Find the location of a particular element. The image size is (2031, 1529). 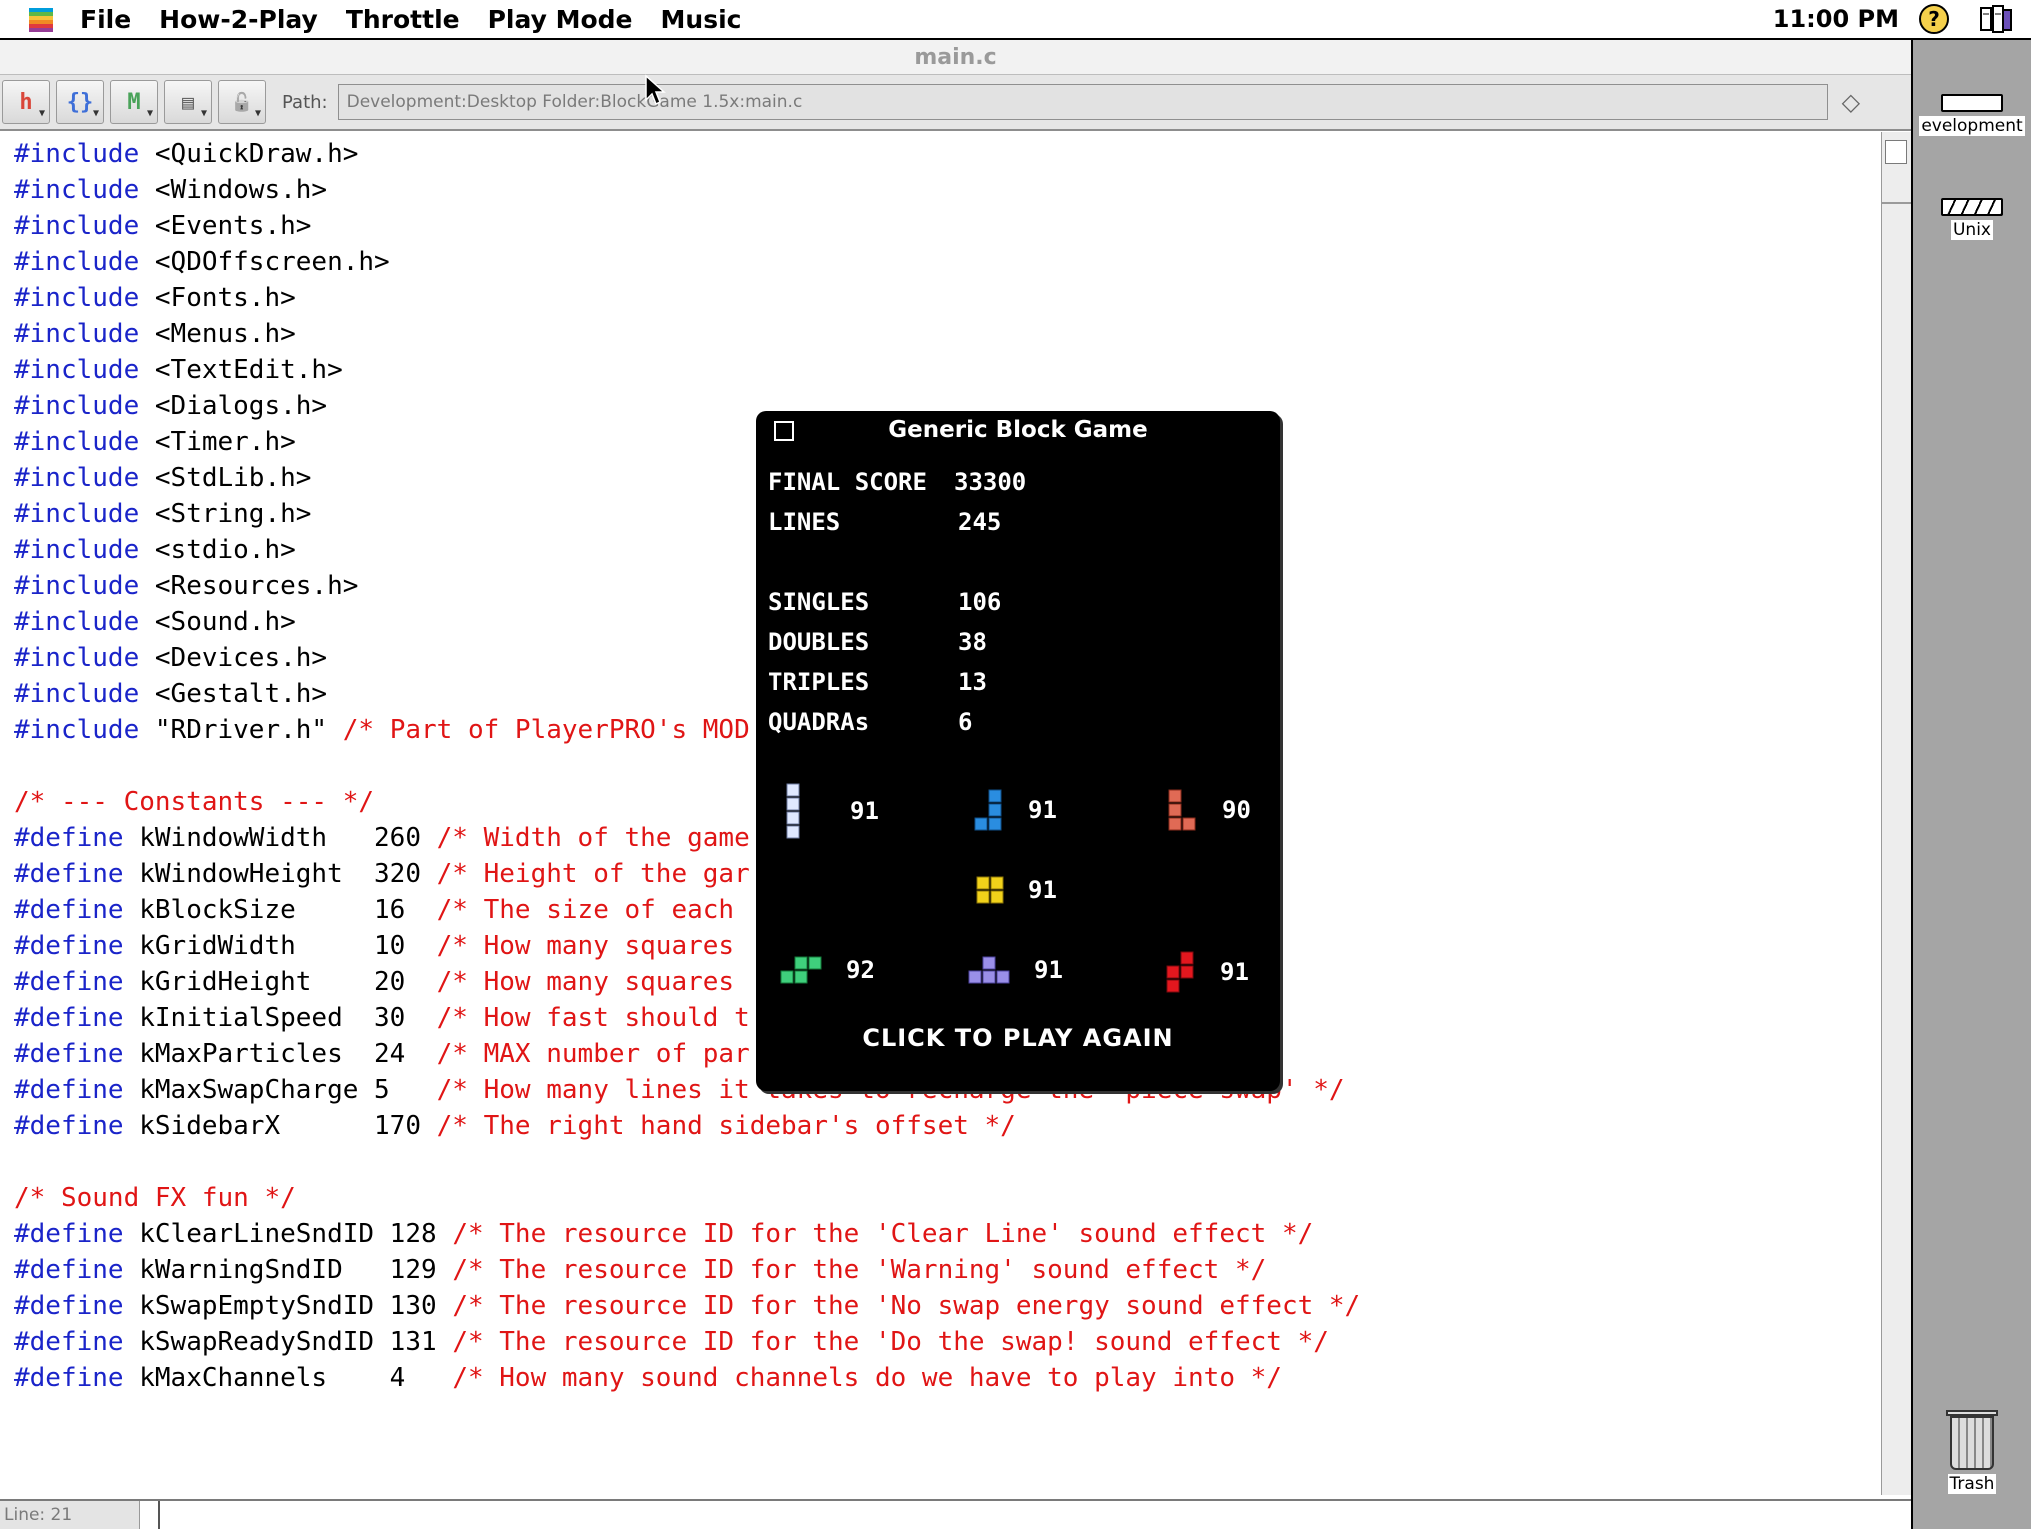

menu-file: File is located at coordinates (105, 19).